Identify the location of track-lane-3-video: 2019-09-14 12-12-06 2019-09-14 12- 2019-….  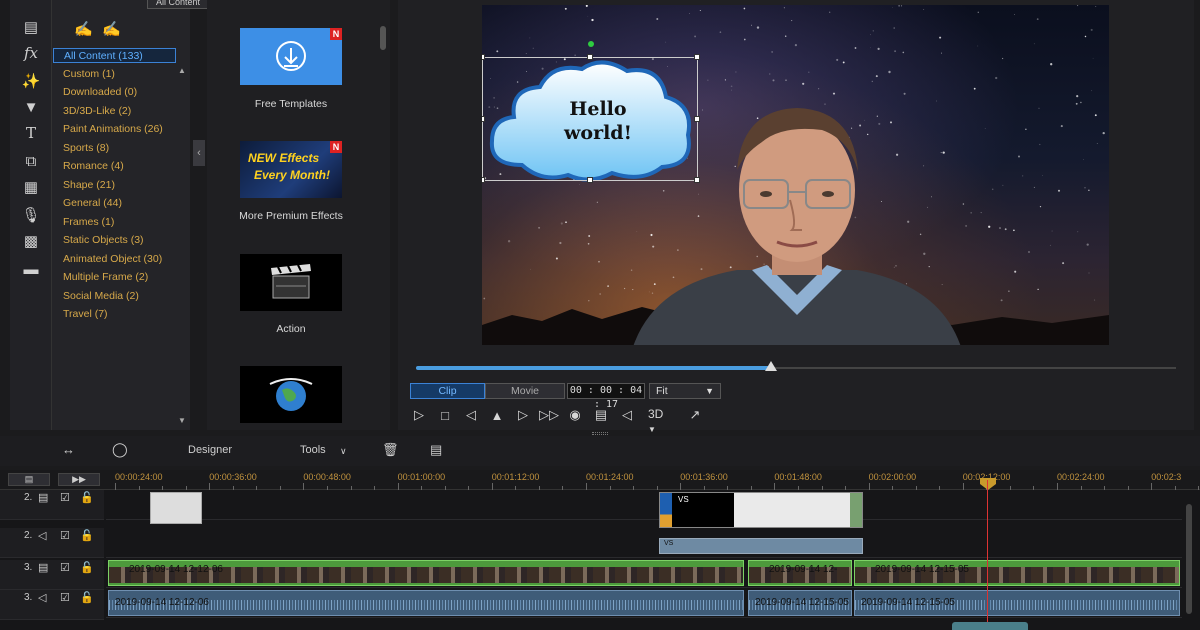
(644, 573).